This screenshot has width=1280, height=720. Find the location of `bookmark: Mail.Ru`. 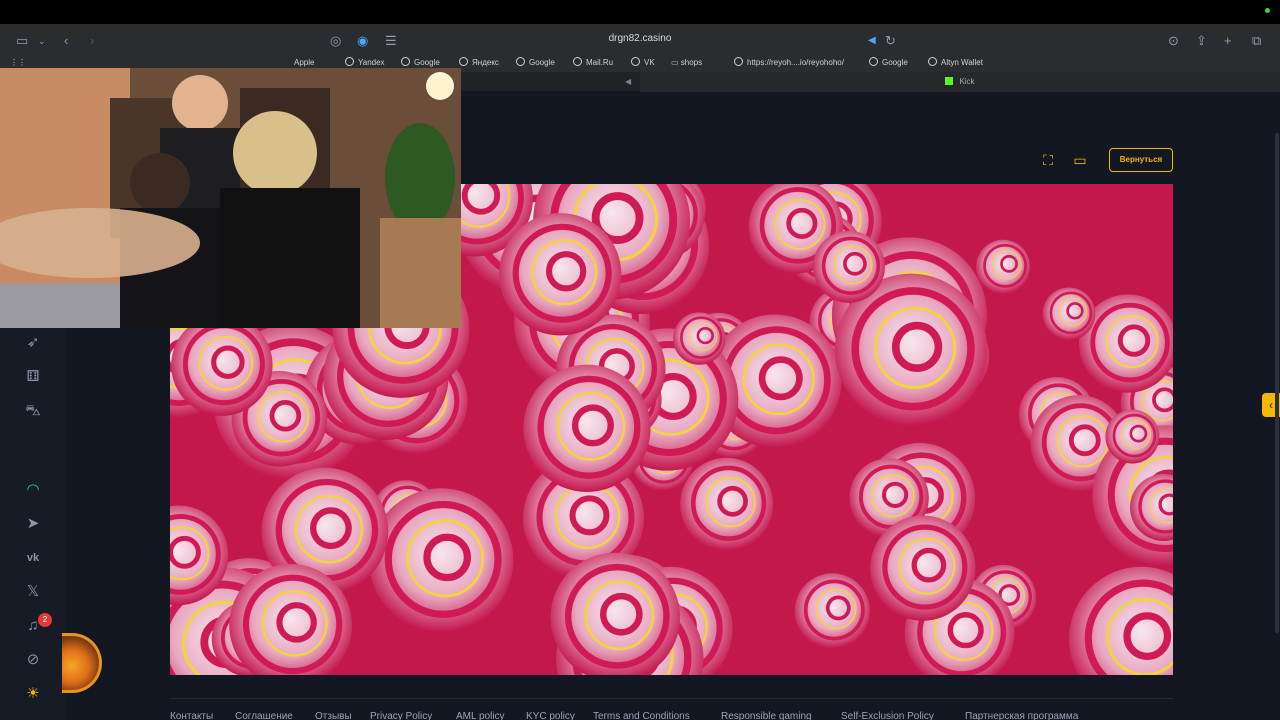

bookmark: Mail.Ru is located at coordinates (593, 63).